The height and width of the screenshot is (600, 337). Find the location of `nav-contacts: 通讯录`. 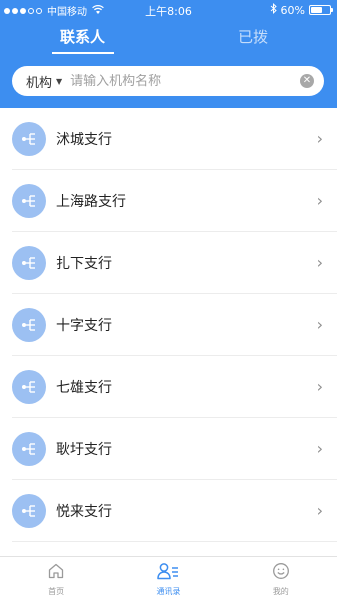

nav-contacts: 通讯录 is located at coordinates (168, 578).